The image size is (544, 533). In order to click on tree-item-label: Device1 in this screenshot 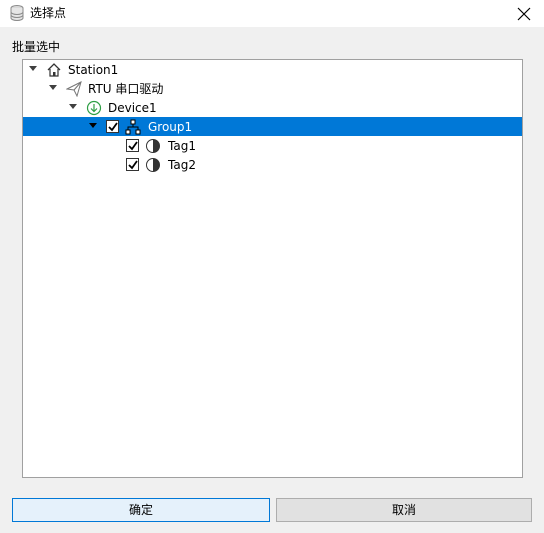, I will do `click(132, 108)`.